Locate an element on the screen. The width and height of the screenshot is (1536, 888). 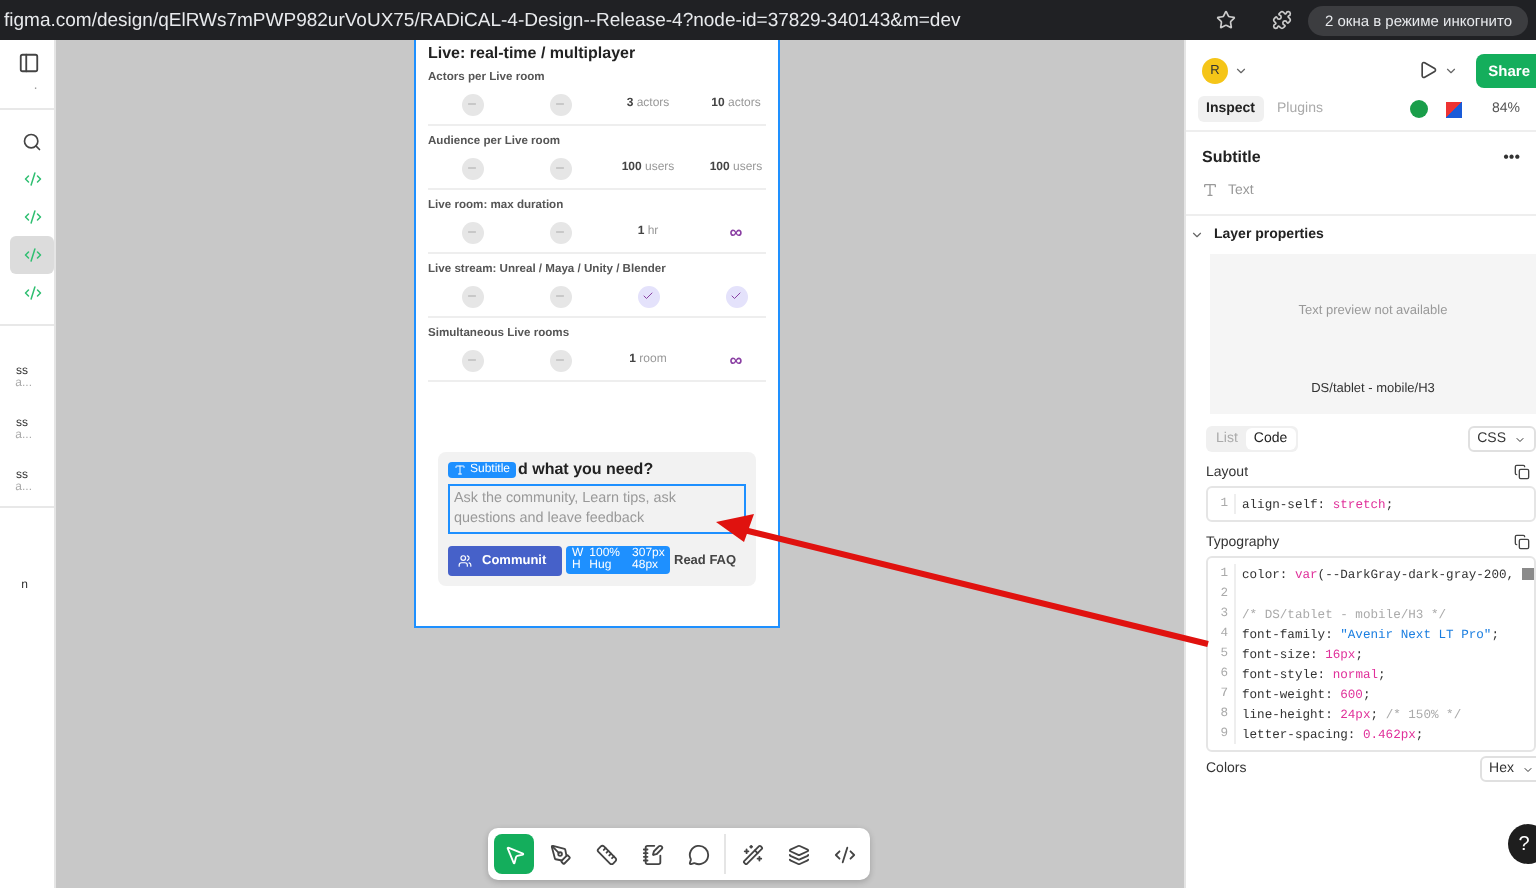
card-title: d what you need? is located at coordinates (586, 469).